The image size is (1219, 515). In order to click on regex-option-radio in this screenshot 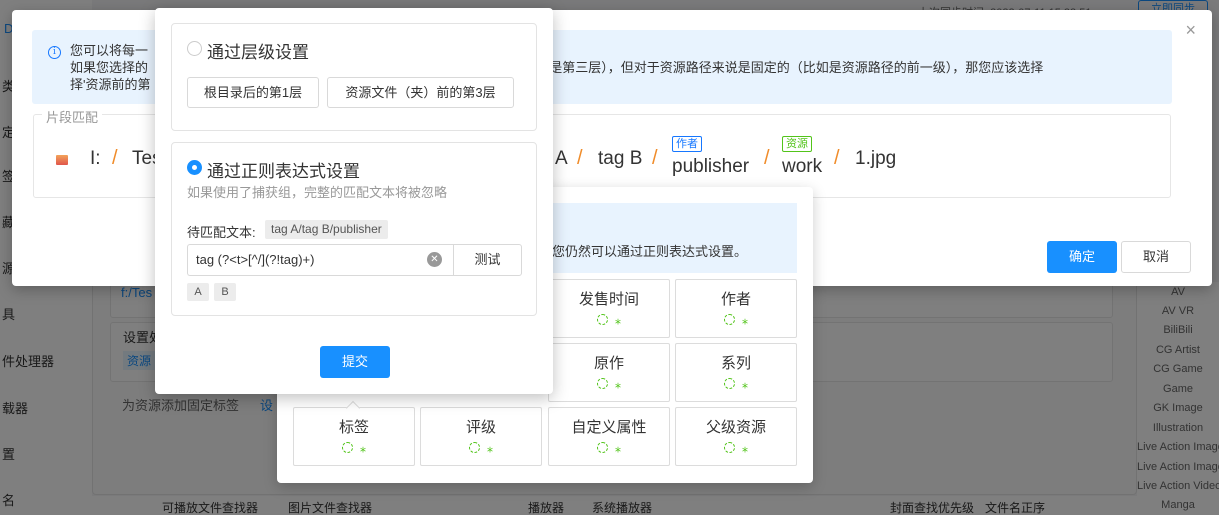, I will do `click(194, 167)`.